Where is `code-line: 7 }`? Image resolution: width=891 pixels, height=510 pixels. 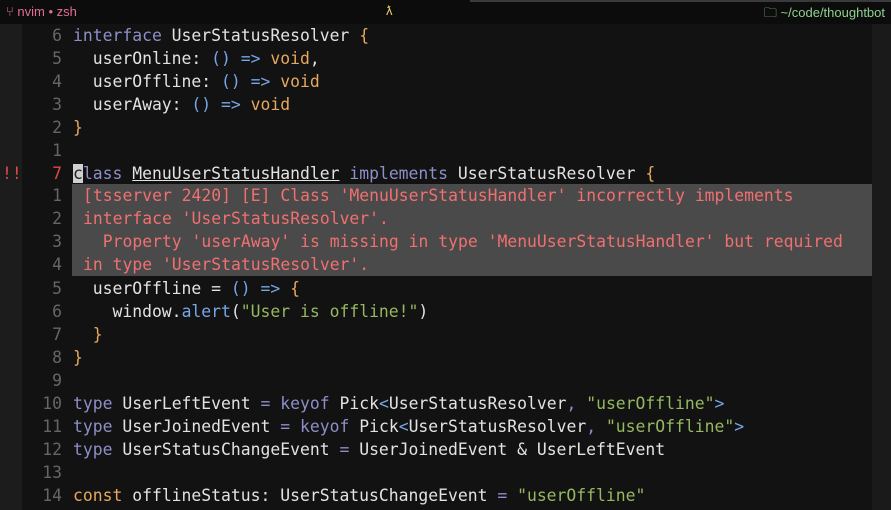
code-line: 7 } is located at coordinates (436, 334).